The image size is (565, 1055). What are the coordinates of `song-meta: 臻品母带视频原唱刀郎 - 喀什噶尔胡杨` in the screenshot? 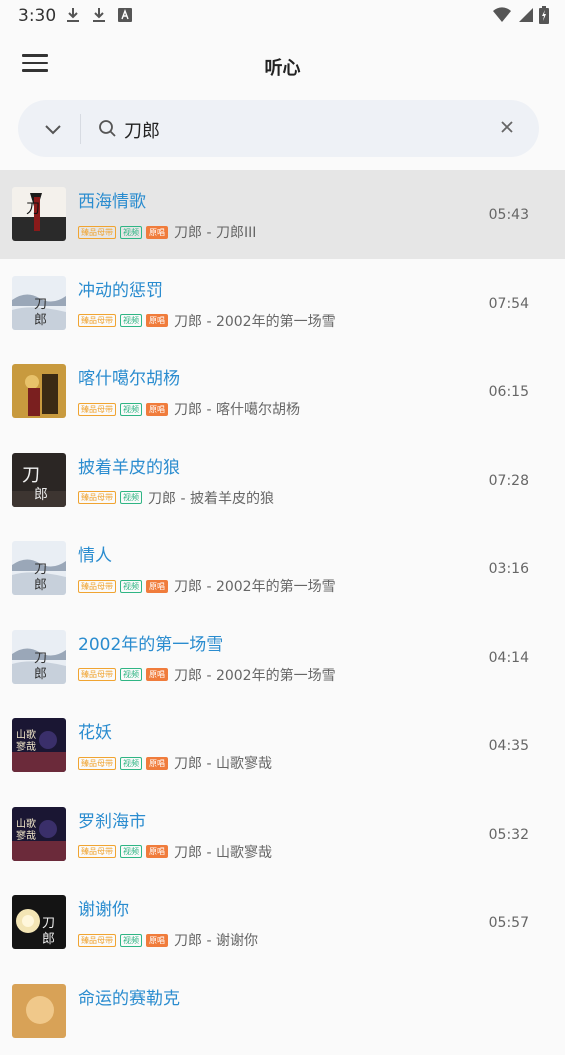 It's located at (189, 409).